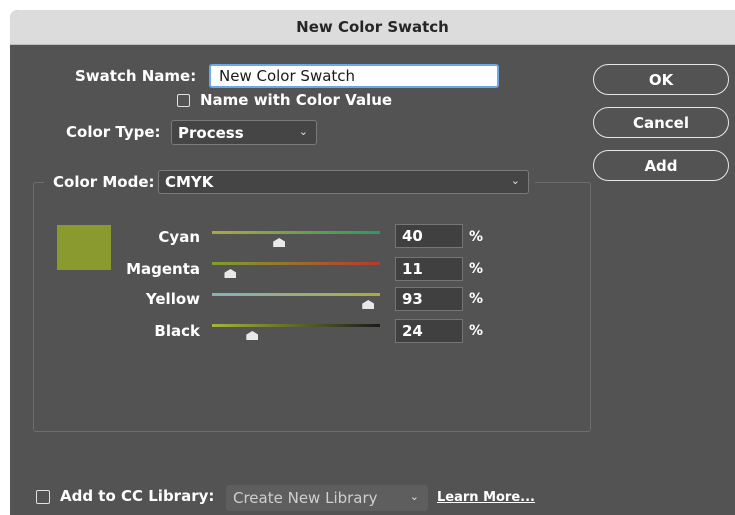 The height and width of the screenshot is (515, 735). I want to click on cyan-label: Cyan, so click(179, 237).